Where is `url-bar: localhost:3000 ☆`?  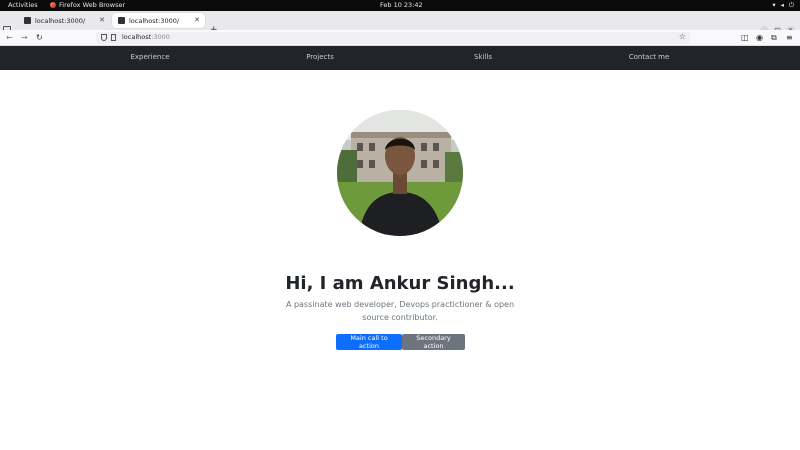 url-bar: localhost:3000 ☆ is located at coordinates (393, 38).